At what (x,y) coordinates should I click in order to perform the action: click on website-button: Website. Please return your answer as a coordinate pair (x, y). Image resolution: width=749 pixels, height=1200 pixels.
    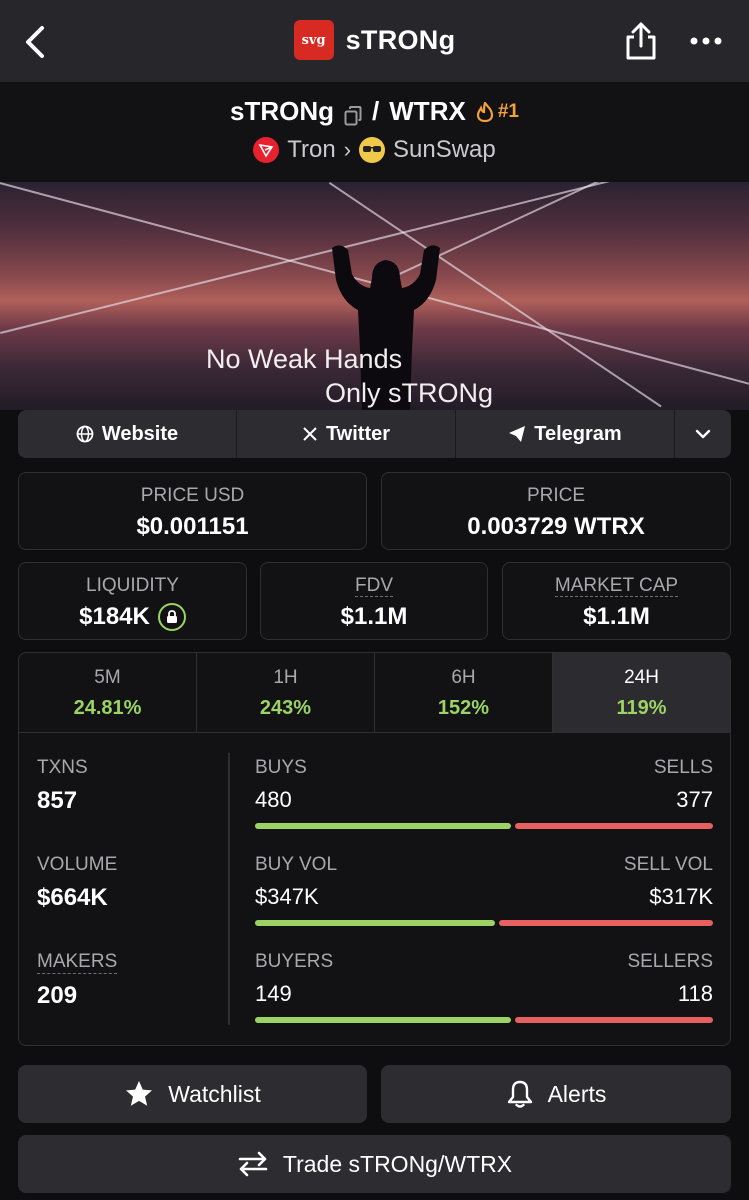
    Looking at the image, I should click on (127, 434).